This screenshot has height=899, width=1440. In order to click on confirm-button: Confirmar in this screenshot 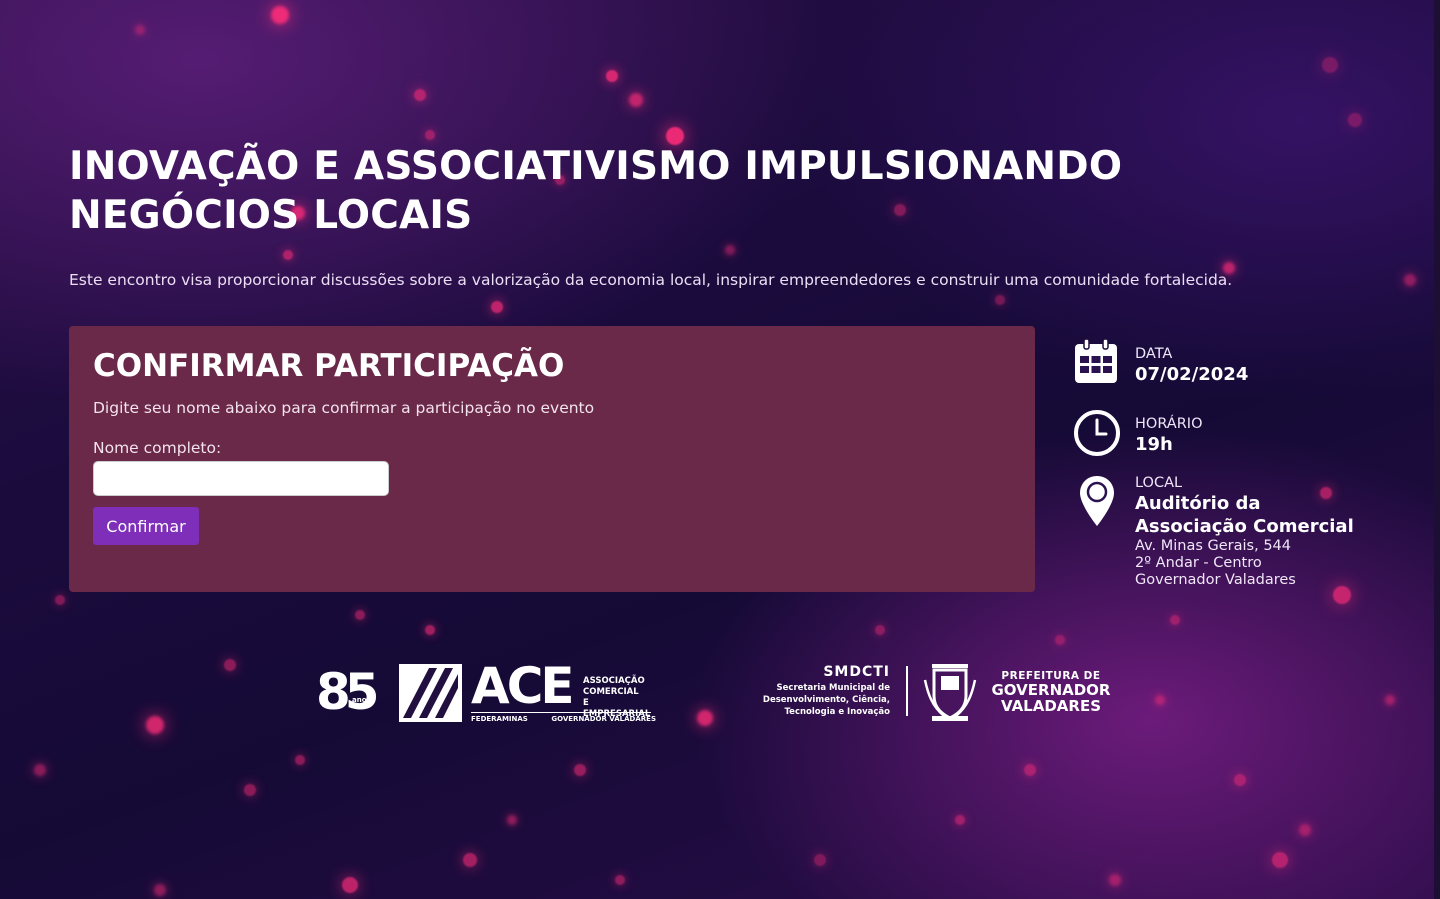, I will do `click(146, 526)`.